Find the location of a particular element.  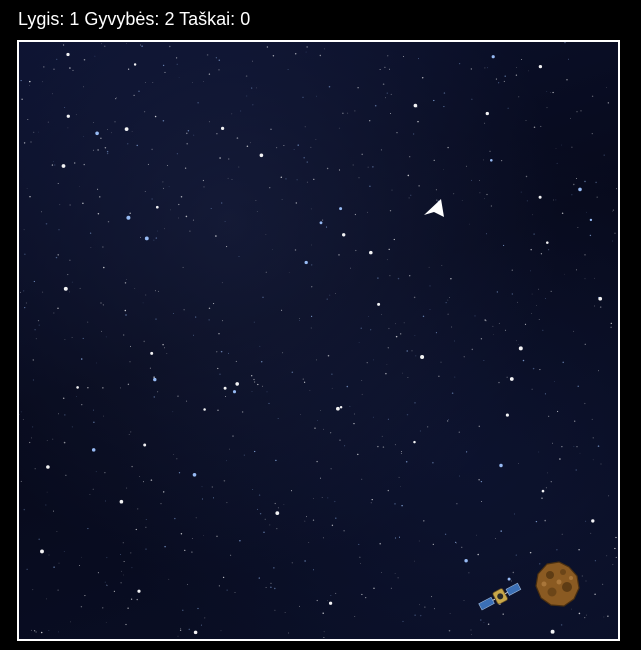

score-value: 0 is located at coordinates (245, 19).